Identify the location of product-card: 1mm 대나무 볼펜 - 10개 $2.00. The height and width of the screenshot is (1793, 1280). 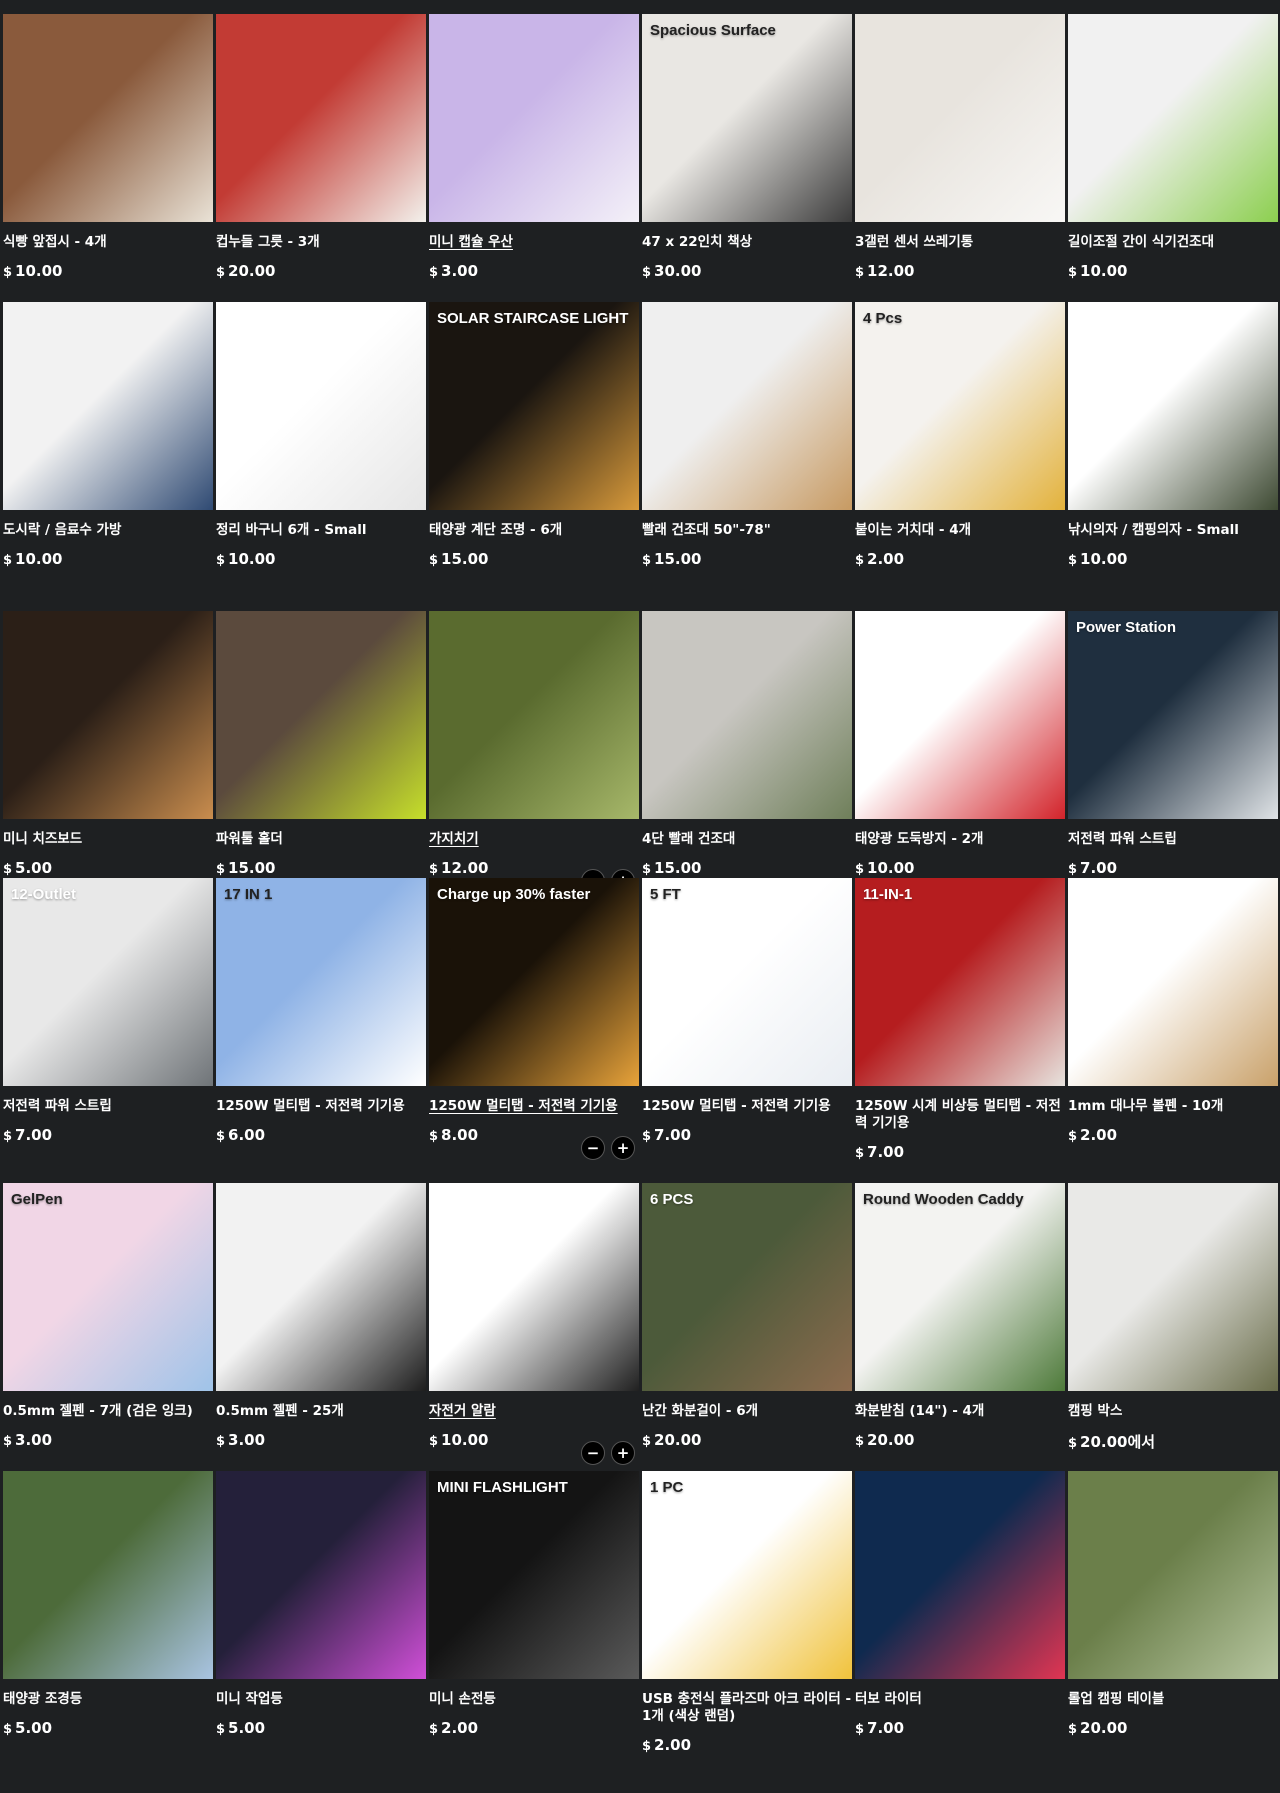
(1173, 1011).